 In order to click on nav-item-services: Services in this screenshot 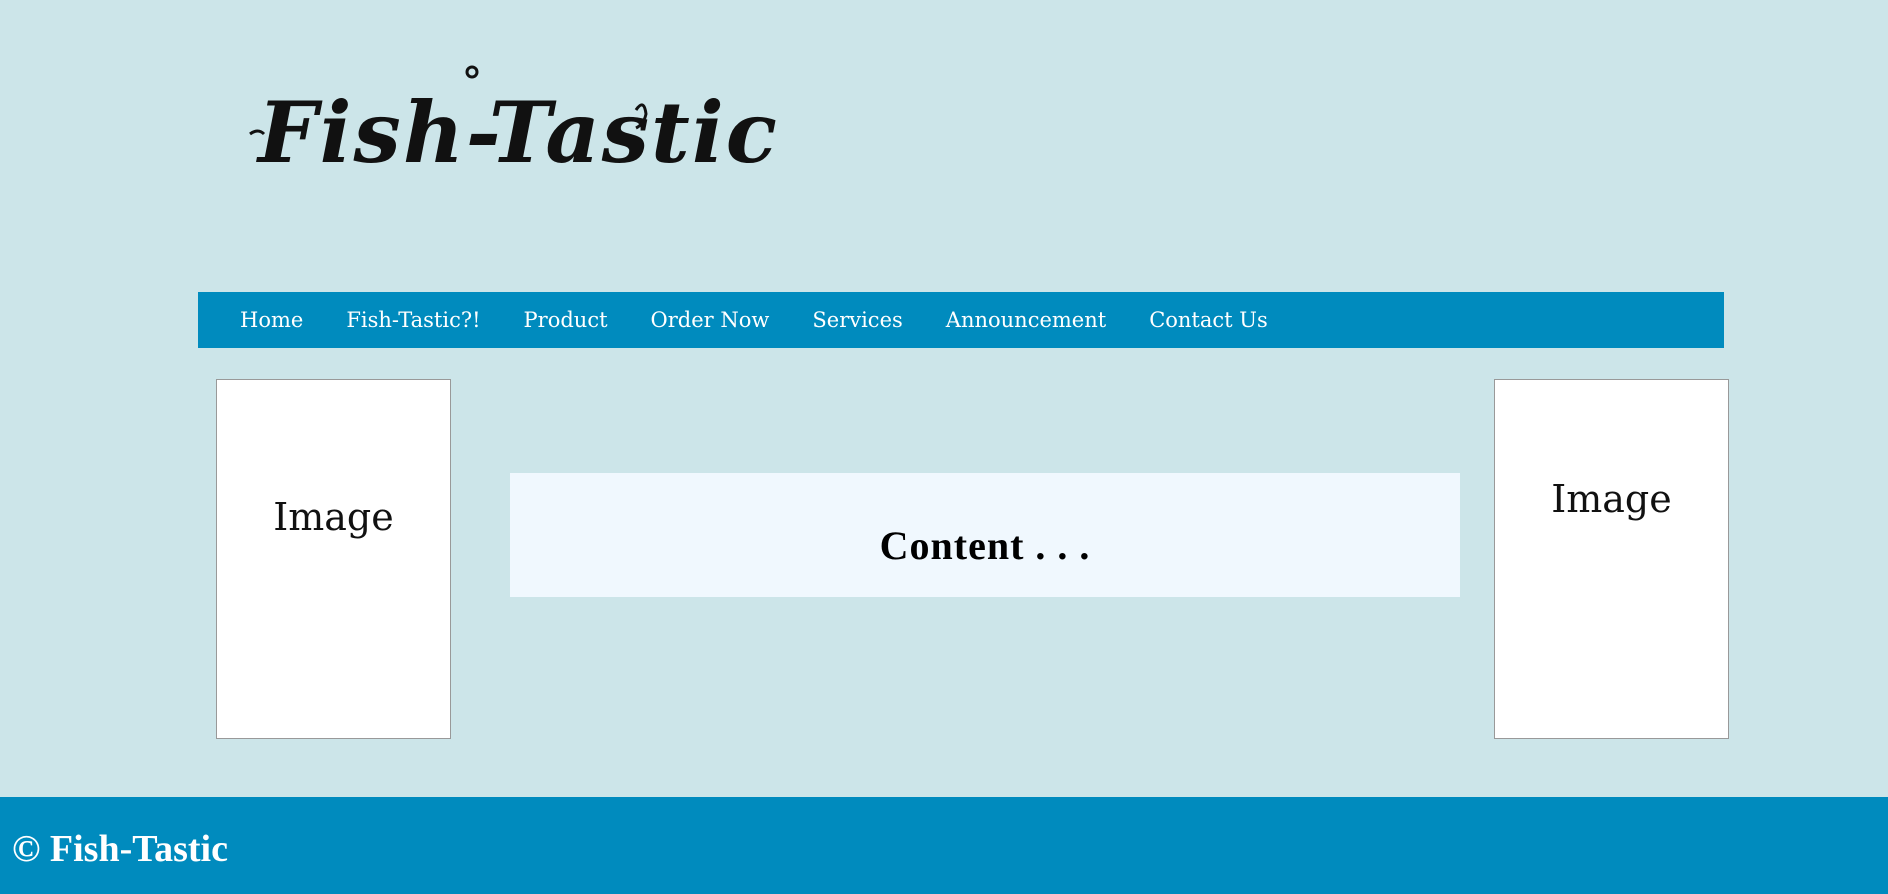, I will do `click(857, 320)`.